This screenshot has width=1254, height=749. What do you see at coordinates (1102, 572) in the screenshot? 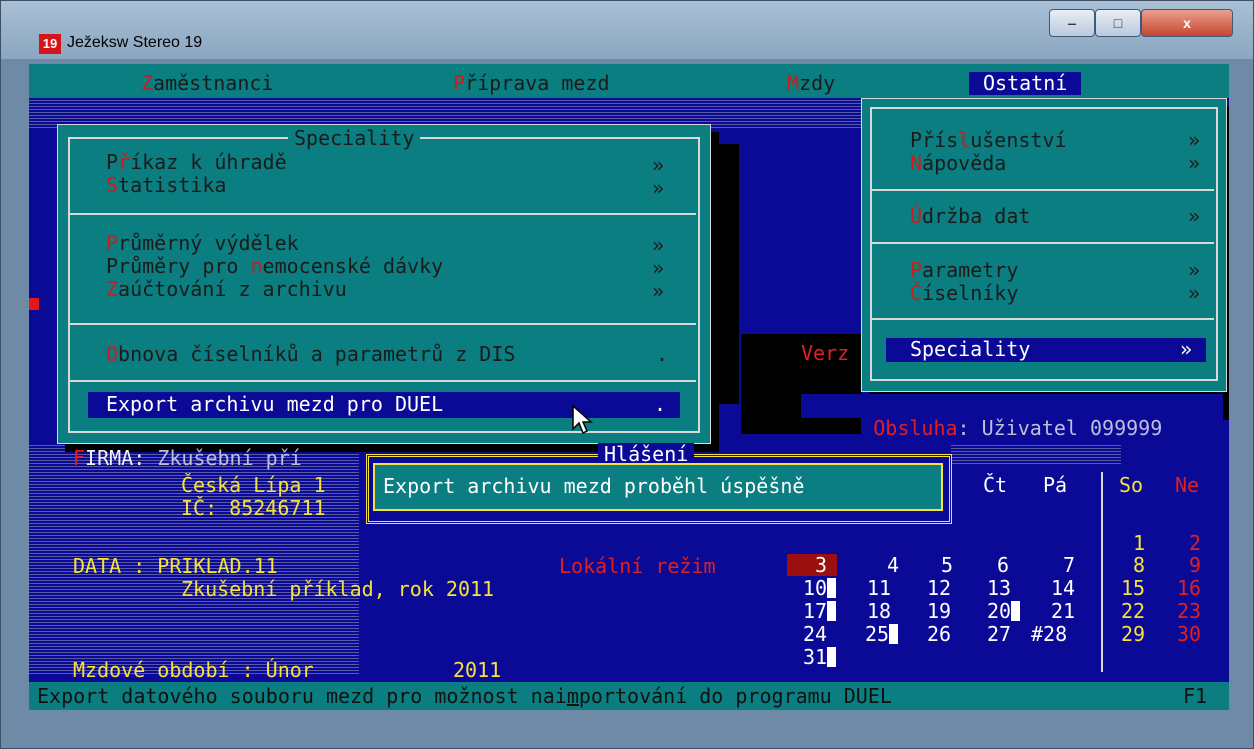
I see `calendar-divider` at bounding box center [1102, 572].